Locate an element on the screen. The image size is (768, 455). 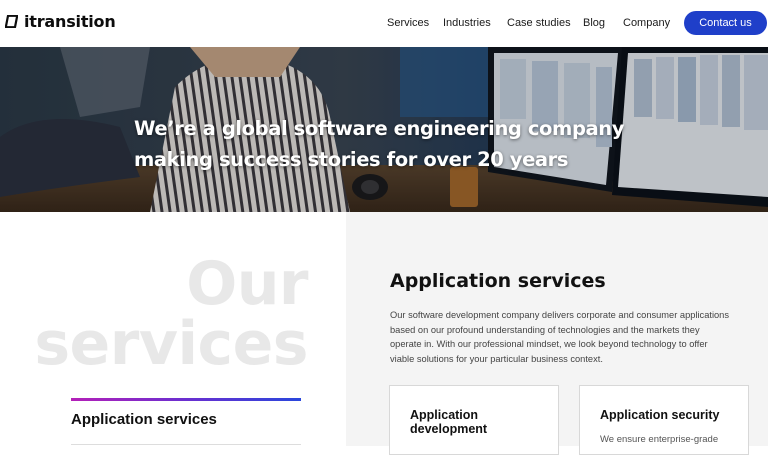
big-heading-line-1: Our is located at coordinates (247, 284).